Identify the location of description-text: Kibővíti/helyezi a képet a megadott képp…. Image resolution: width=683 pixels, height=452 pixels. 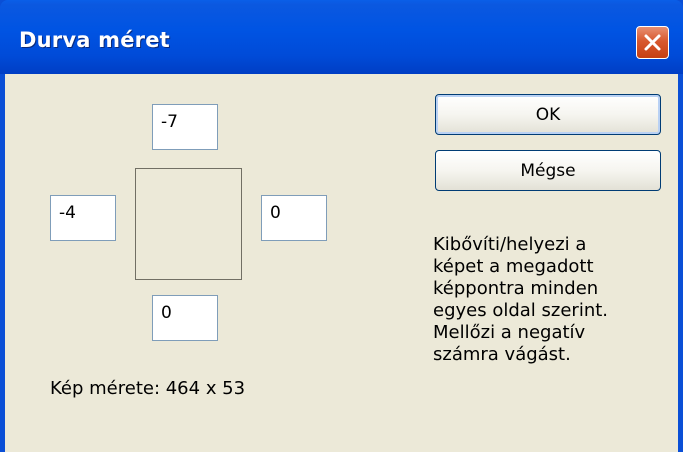
(521, 299).